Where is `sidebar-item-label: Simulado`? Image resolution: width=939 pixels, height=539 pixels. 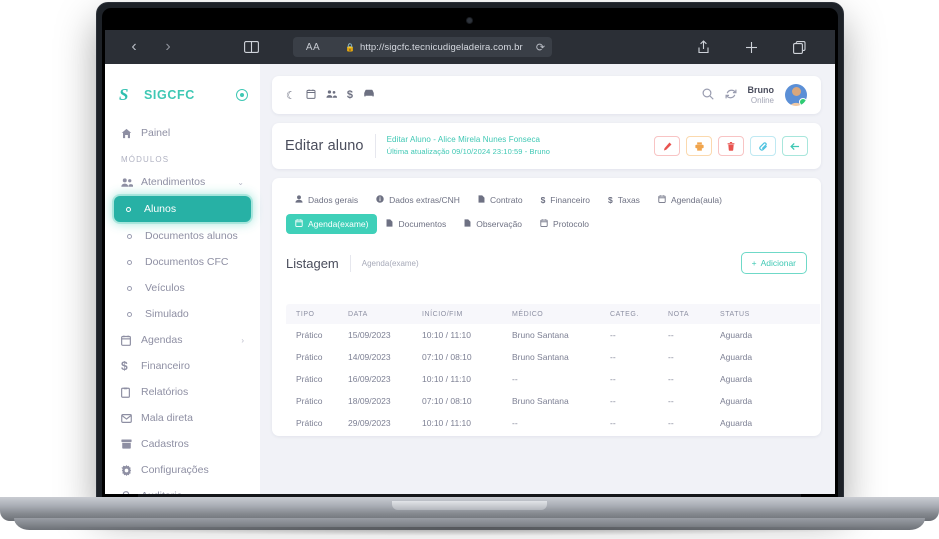 sidebar-item-label: Simulado is located at coordinates (167, 314).